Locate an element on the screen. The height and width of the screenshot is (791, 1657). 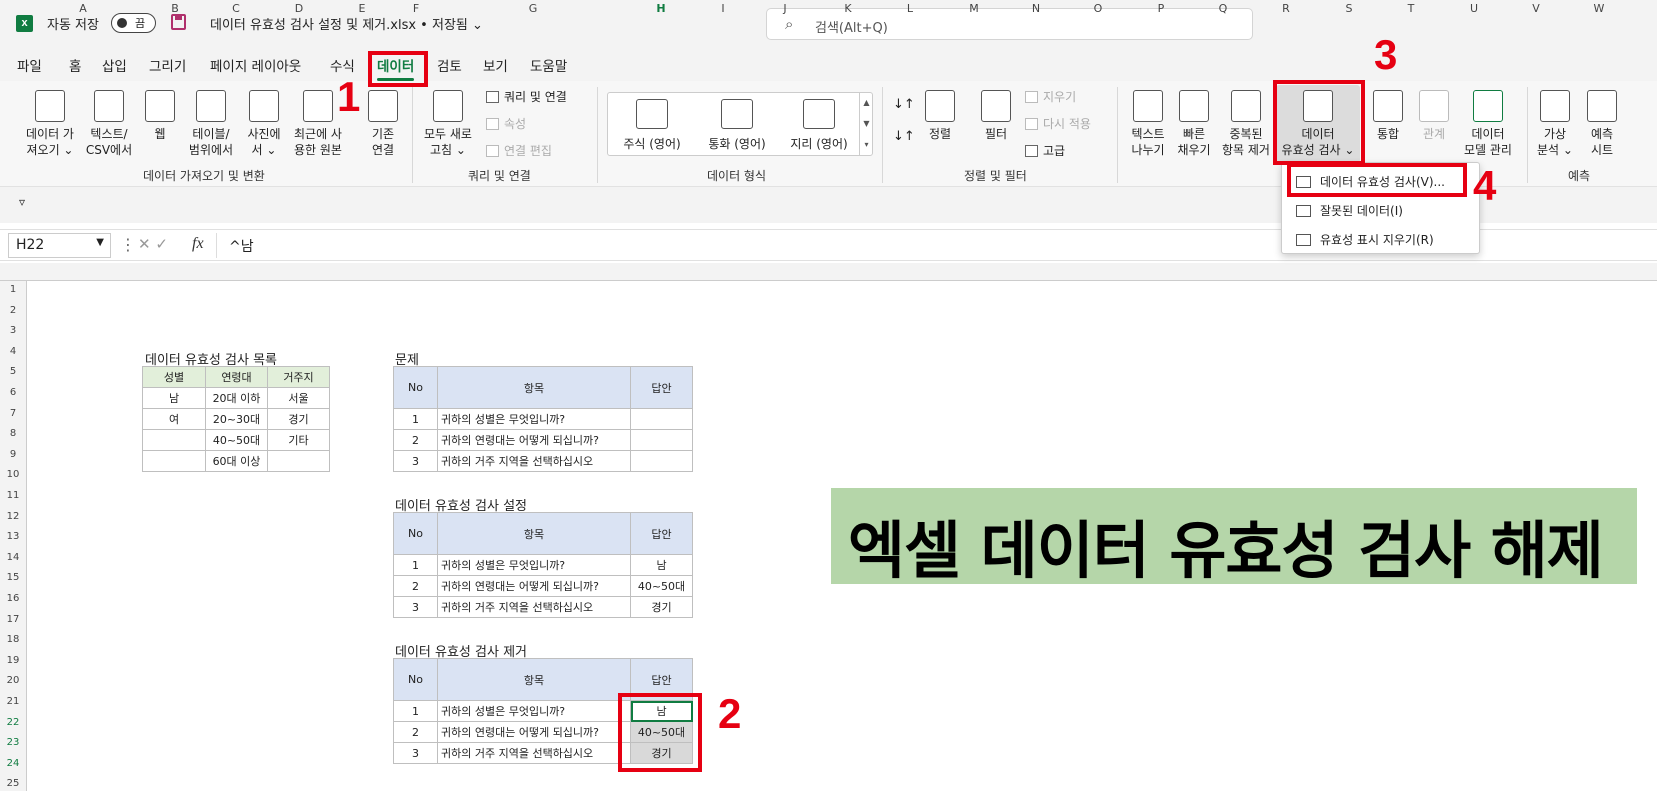
row-header: 2 is located at coordinates (13, 310).